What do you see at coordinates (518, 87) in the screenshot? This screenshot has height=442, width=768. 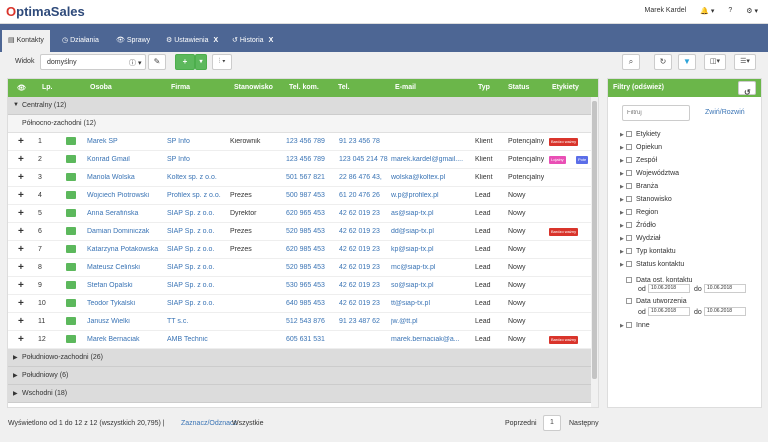 I see `col-status: Status` at bounding box center [518, 87].